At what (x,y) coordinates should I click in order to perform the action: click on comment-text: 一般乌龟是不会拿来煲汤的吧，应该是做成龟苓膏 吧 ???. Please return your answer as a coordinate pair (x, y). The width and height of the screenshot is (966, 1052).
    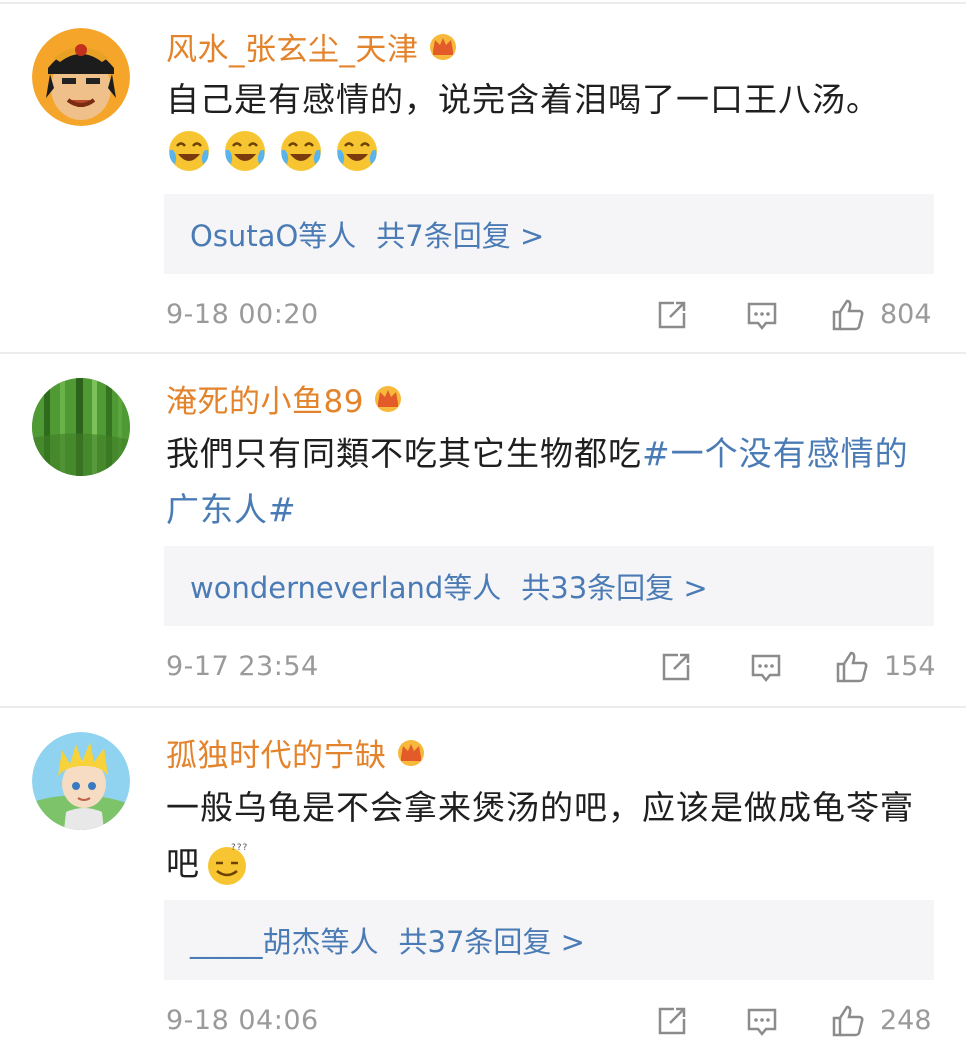
    Looking at the image, I should click on (551, 836).